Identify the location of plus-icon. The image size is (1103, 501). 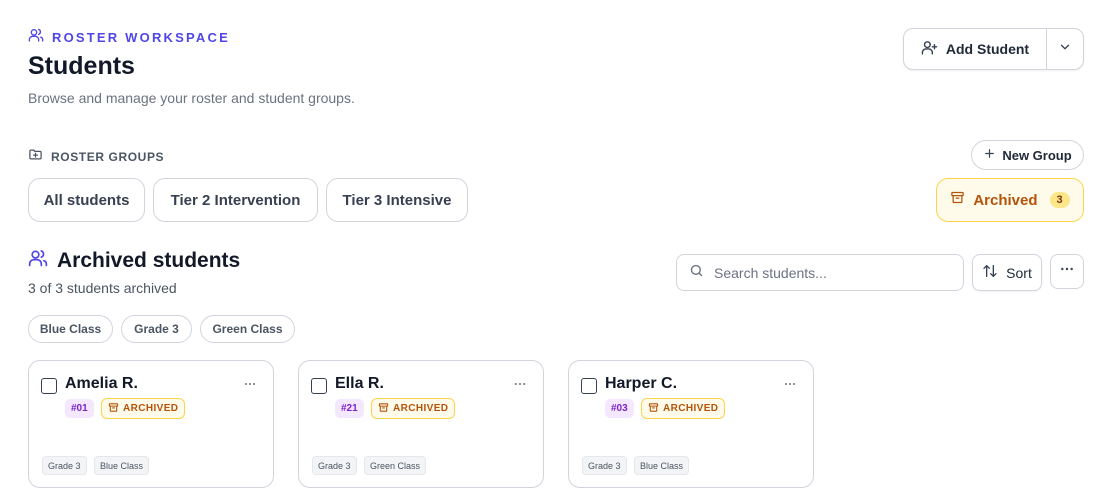
(989, 155).